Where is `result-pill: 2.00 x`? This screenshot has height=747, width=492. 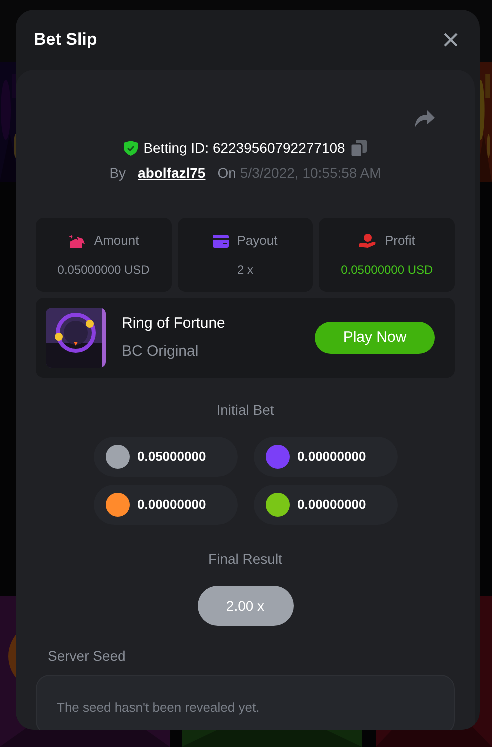
result-pill: 2.00 x is located at coordinates (246, 606).